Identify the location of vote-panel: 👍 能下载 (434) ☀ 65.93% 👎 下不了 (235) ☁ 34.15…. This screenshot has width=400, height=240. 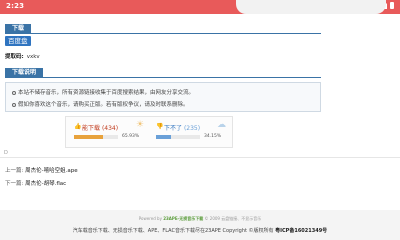
(149, 132).